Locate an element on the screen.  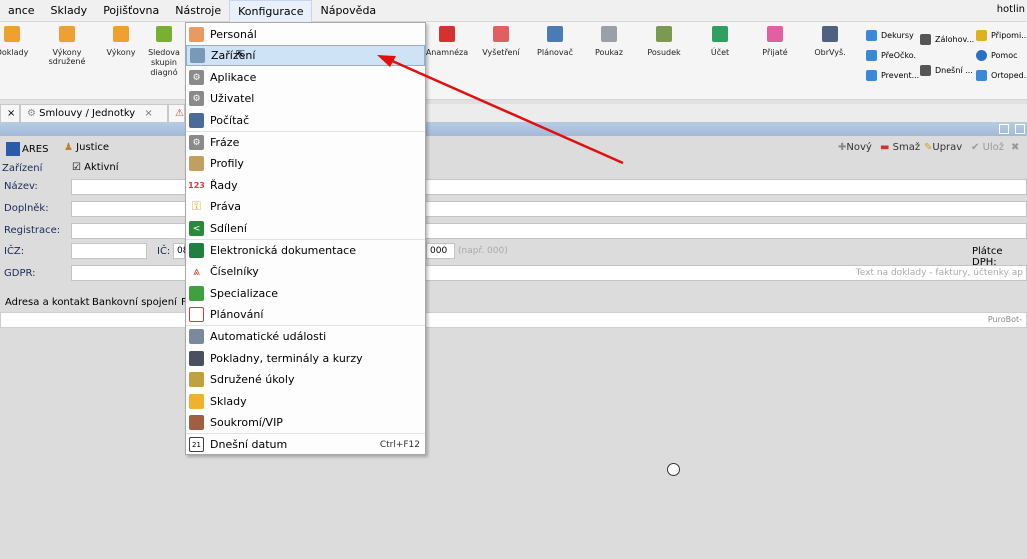
tab-previous: × is located at coordinates (10, 113).